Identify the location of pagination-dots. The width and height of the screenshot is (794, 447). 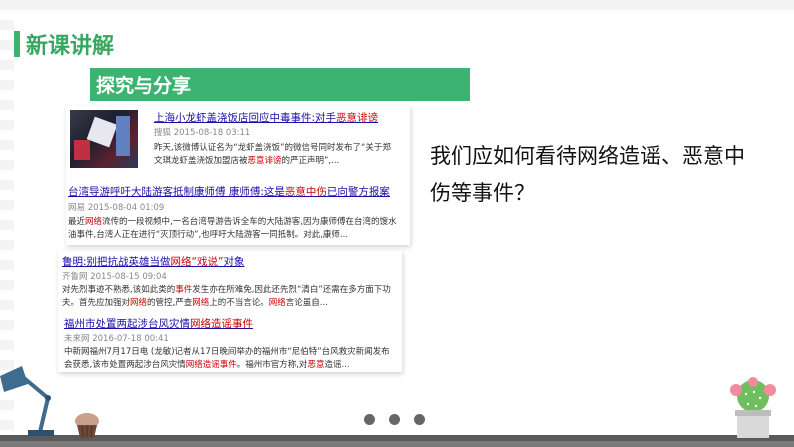
(394, 419).